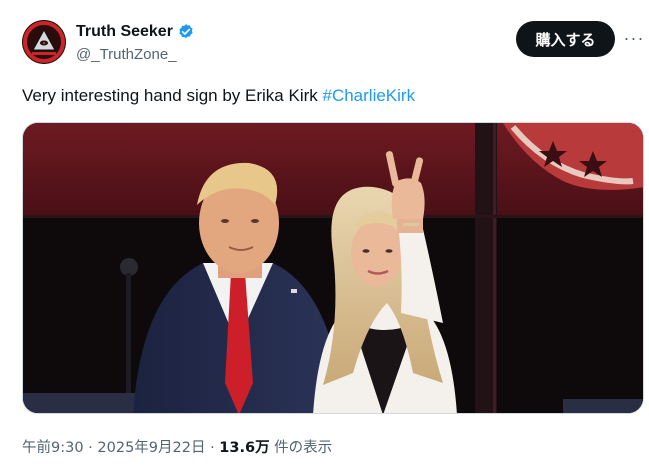 The height and width of the screenshot is (467, 649). I want to click on author-handle: @_TruthZone_, so click(126, 54).